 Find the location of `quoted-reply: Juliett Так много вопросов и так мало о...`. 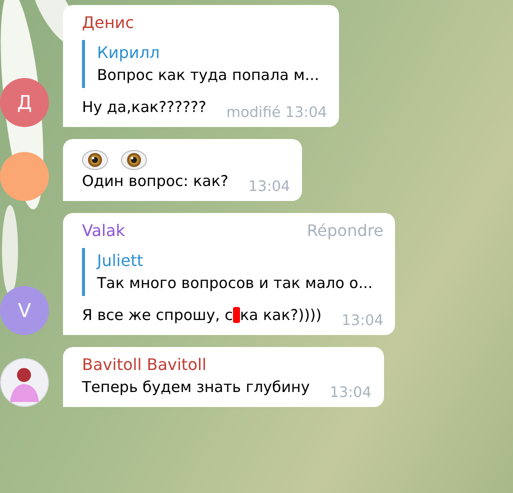

quoted-reply: Juliett Так много вопросов и так мало о... is located at coordinates (233, 272).